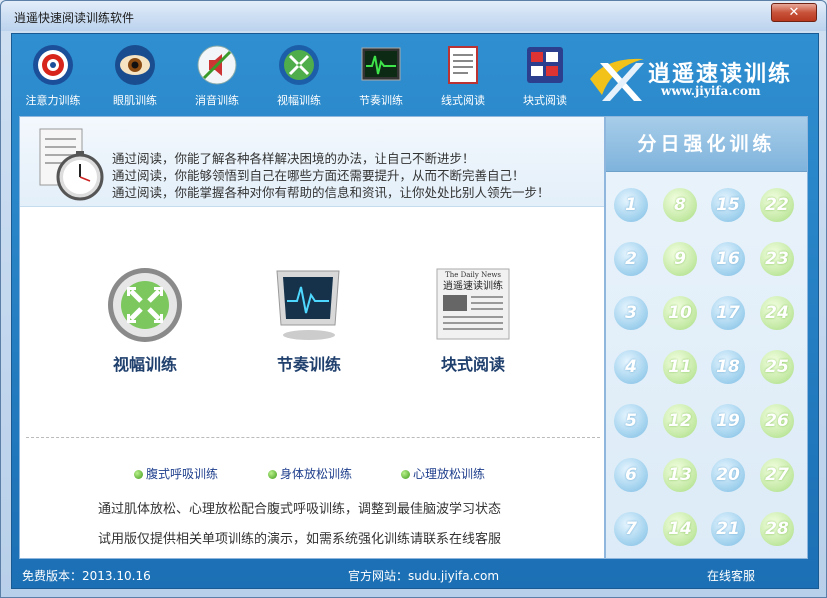 The height and width of the screenshot is (598, 827). Describe the element at coordinates (473, 304) in the screenshot. I see `newspaper-icon: The Daily News 逍遥速读训练` at that location.